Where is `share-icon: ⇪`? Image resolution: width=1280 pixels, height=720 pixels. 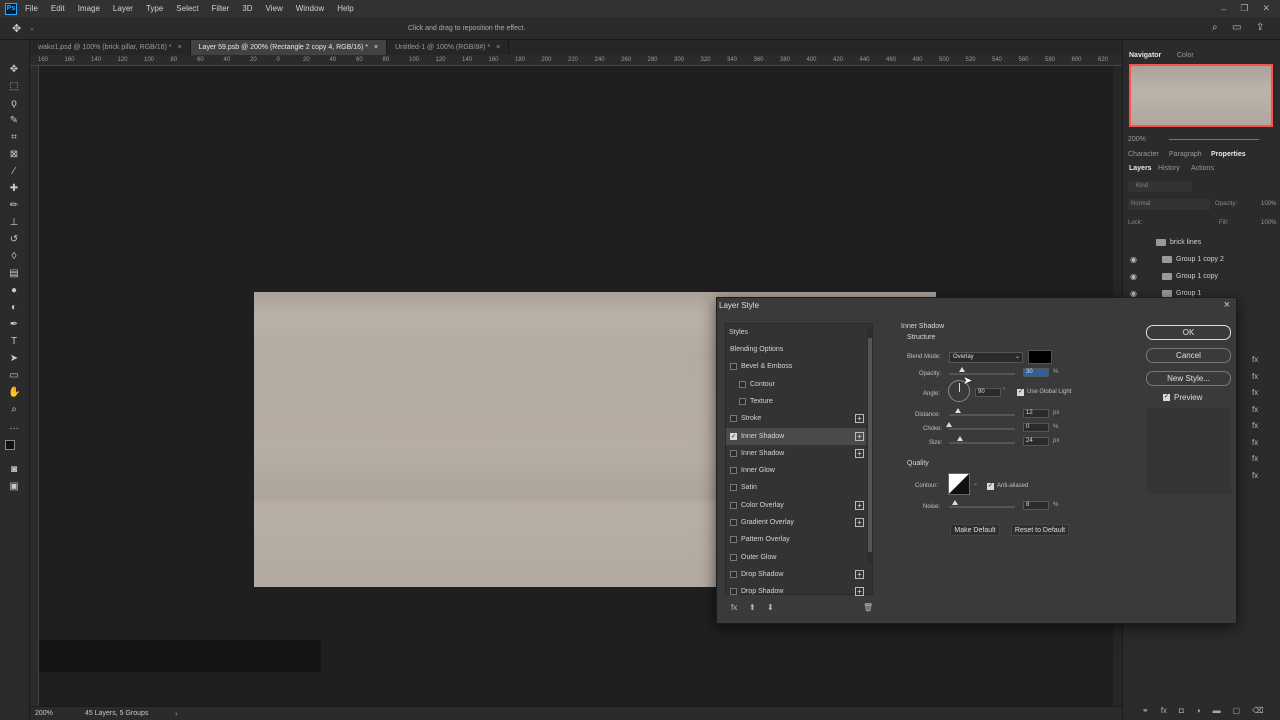 share-icon: ⇪ is located at coordinates (1260, 27).